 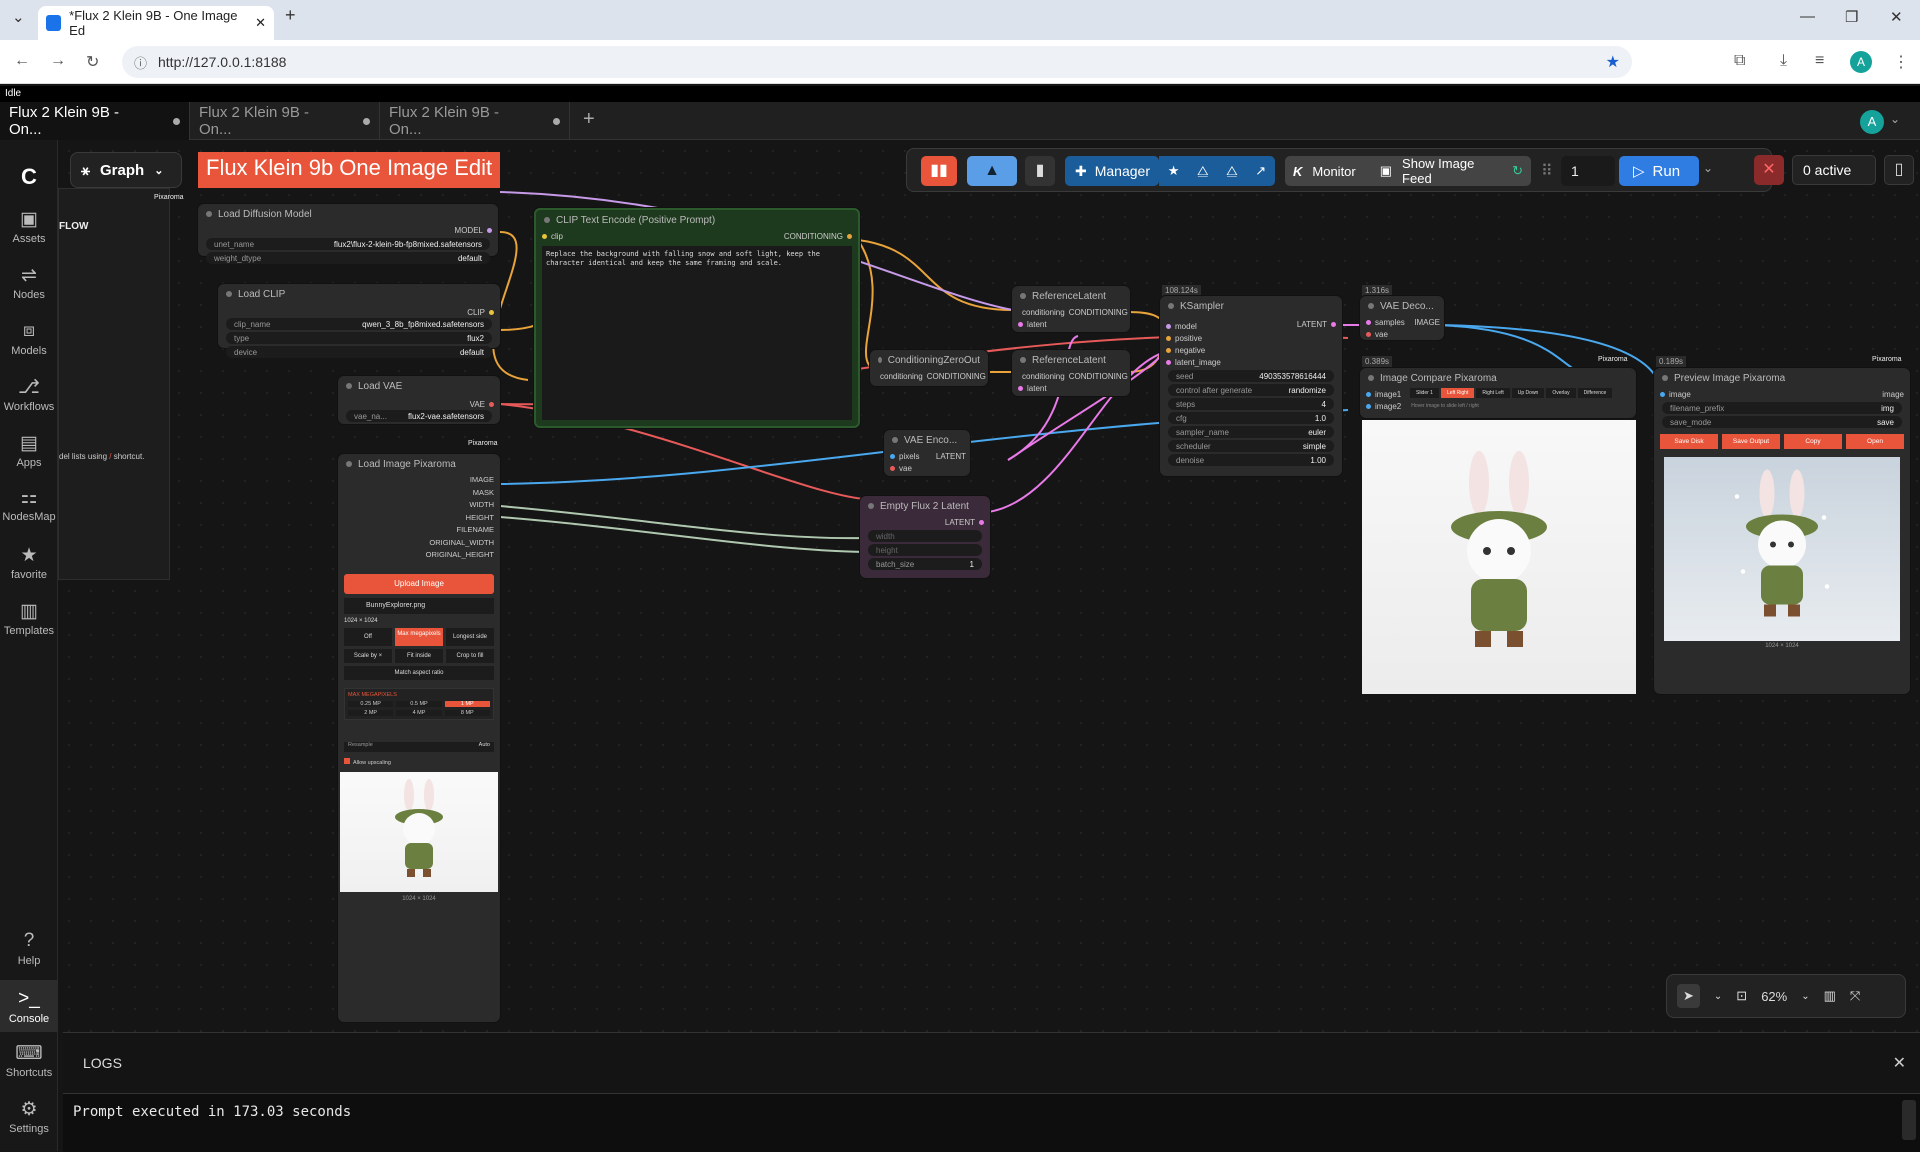 What do you see at coordinates (1872, 122) in the screenshot?
I see `user-avatar: A` at bounding box center [1872, 122].